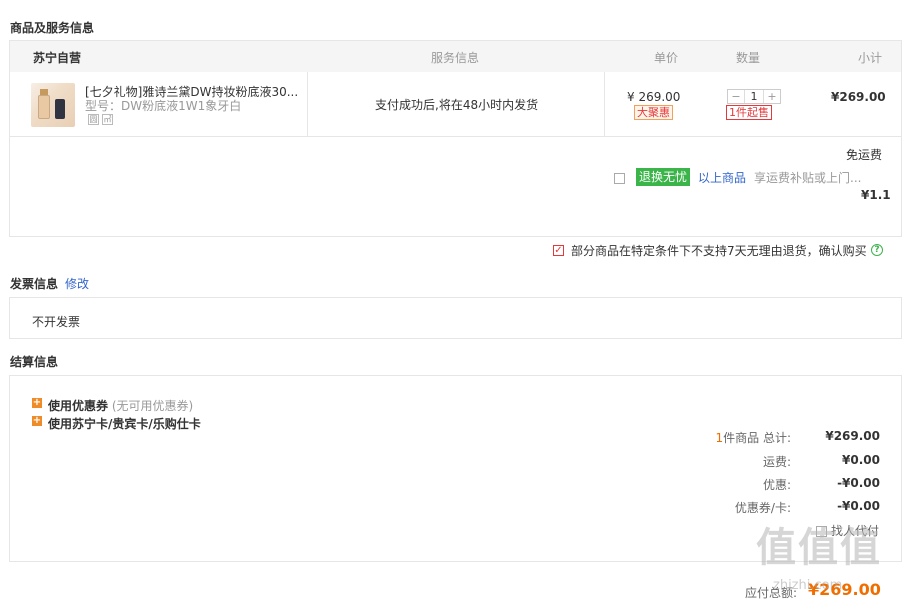 The image size is (908, 608). What do you see at coordinates (870, 58) in the screenshot?
I see `col-subtotal: 小计` at bounding box center [870, 58].